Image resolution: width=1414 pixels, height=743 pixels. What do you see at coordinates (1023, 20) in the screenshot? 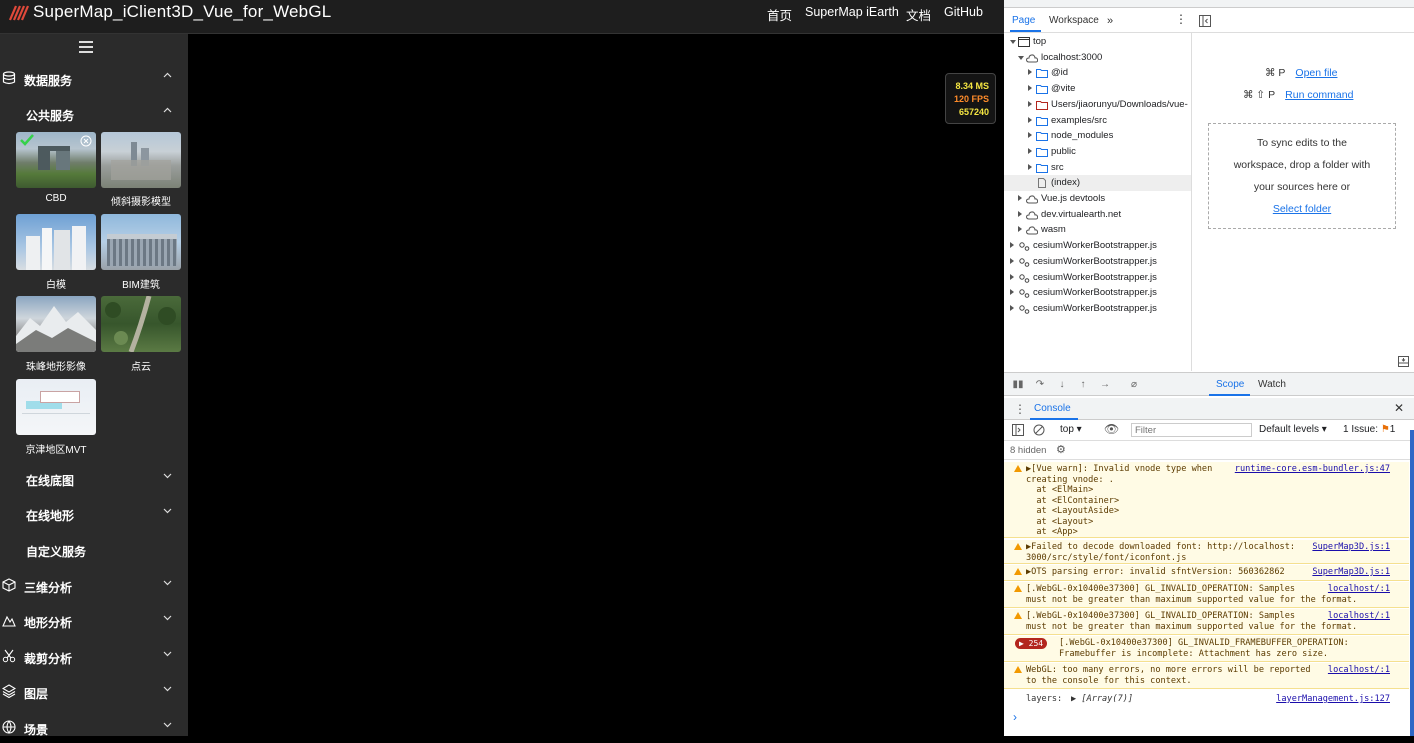
I see `tab-page: Page` at bounding box center [1023, 20].